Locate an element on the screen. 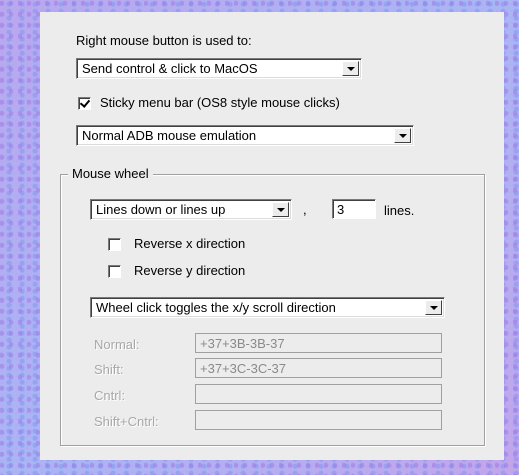  right-mouse-label: Right mouse button is used to: is located at coordinates (164, 40).